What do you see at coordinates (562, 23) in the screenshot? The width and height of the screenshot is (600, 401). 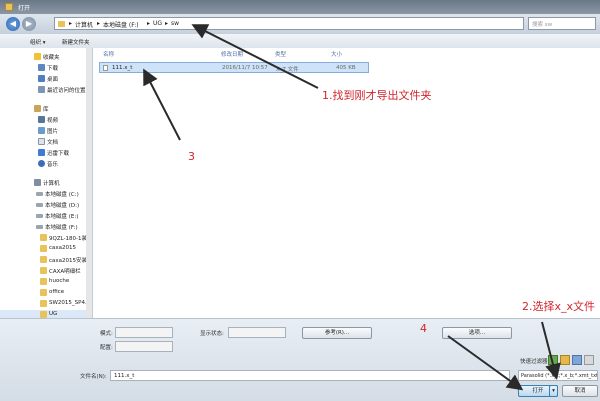 I see `search-input: 搜索 sw` at bounding box center [562, 23].